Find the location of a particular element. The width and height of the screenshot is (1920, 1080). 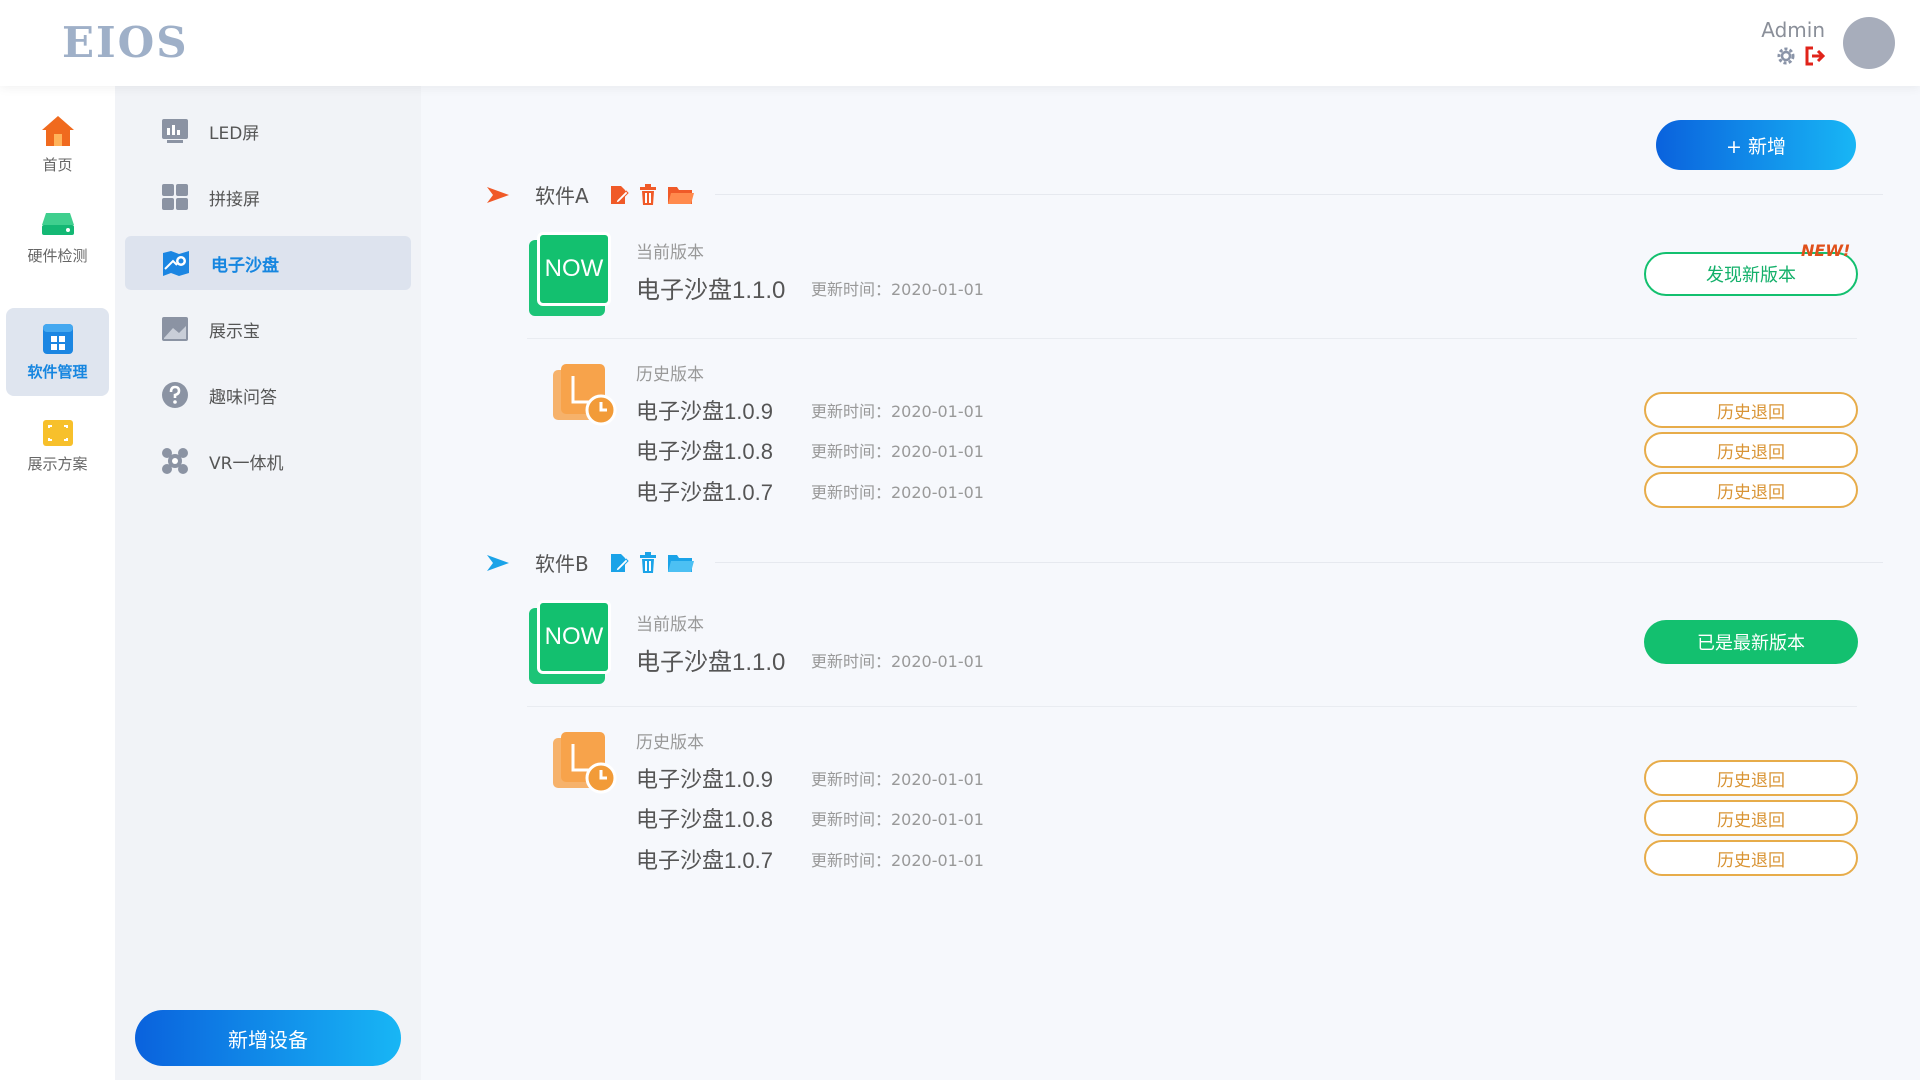

home-icon is located at coordinates (57, 130).